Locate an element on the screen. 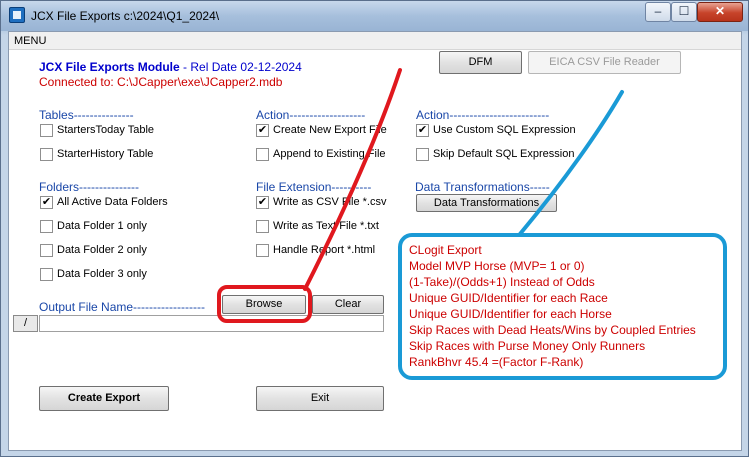  menu-bar: MENU is located at coordinates (375, 41).